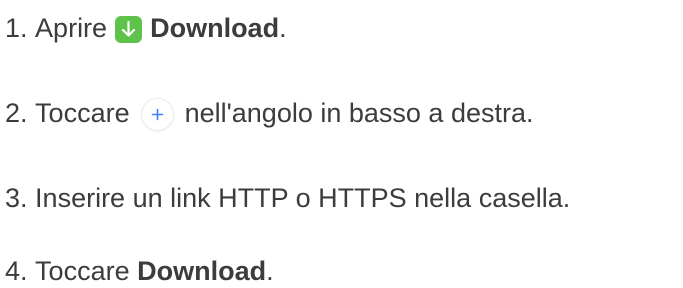 Image resolution: width=683 pixels, height=288 pixels. I want to click on step-2-number: 2., so click(16, 113).